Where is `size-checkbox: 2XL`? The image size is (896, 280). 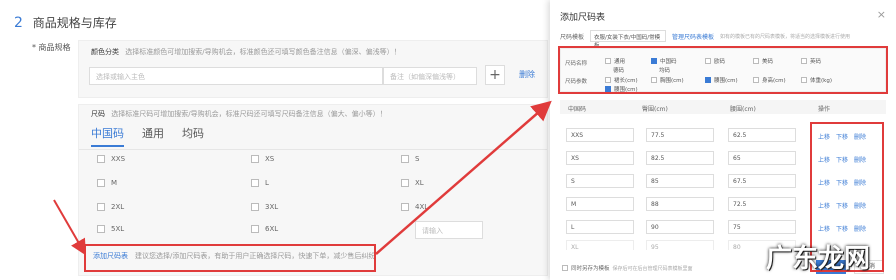
size-checkbox: 2XL is located at coordinates (110, 207).